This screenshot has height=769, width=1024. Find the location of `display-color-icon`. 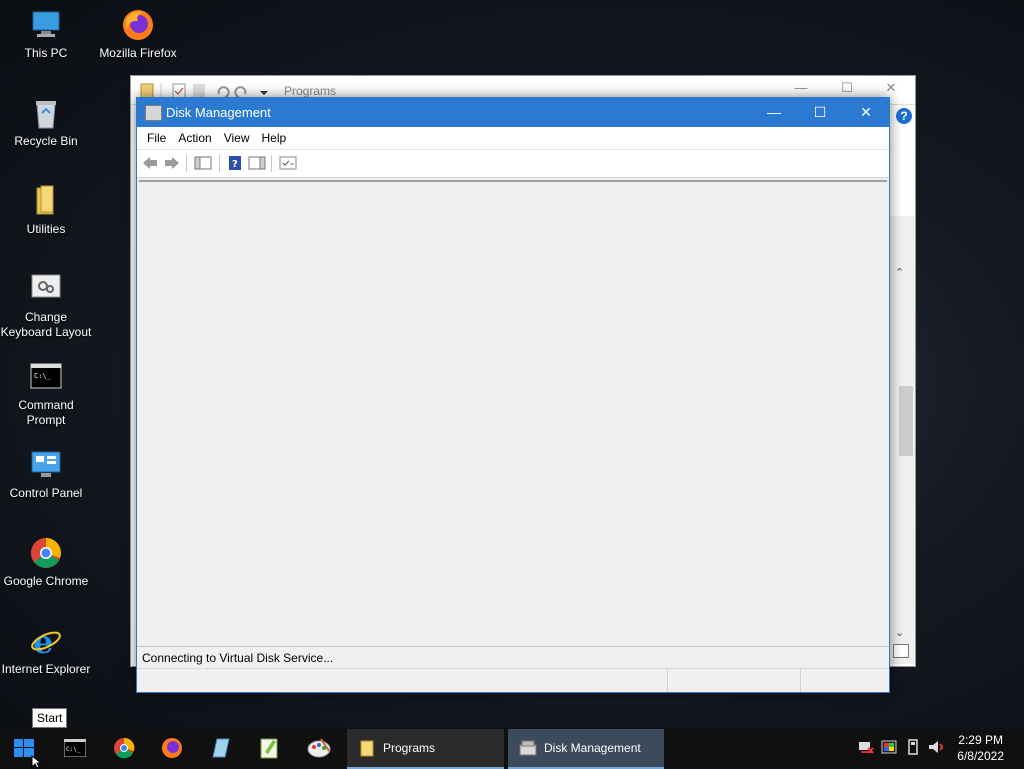

display-color-icon is located at coordinates (889, 747).